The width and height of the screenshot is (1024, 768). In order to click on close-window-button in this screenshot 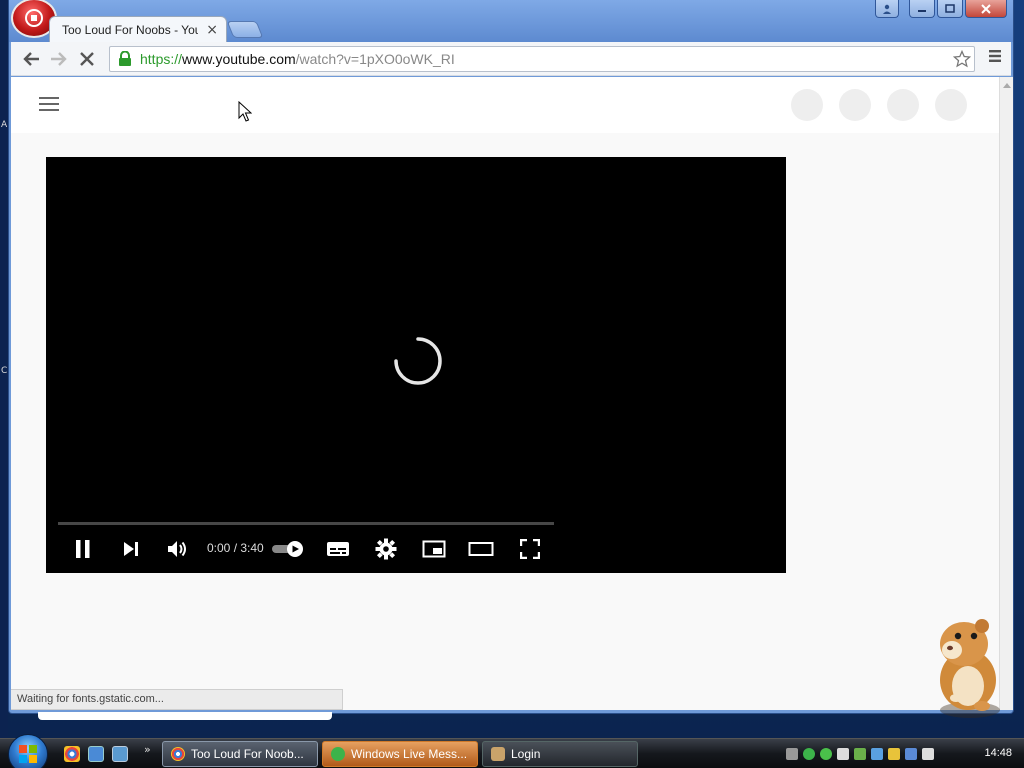, I will do `click(986, 9)`.